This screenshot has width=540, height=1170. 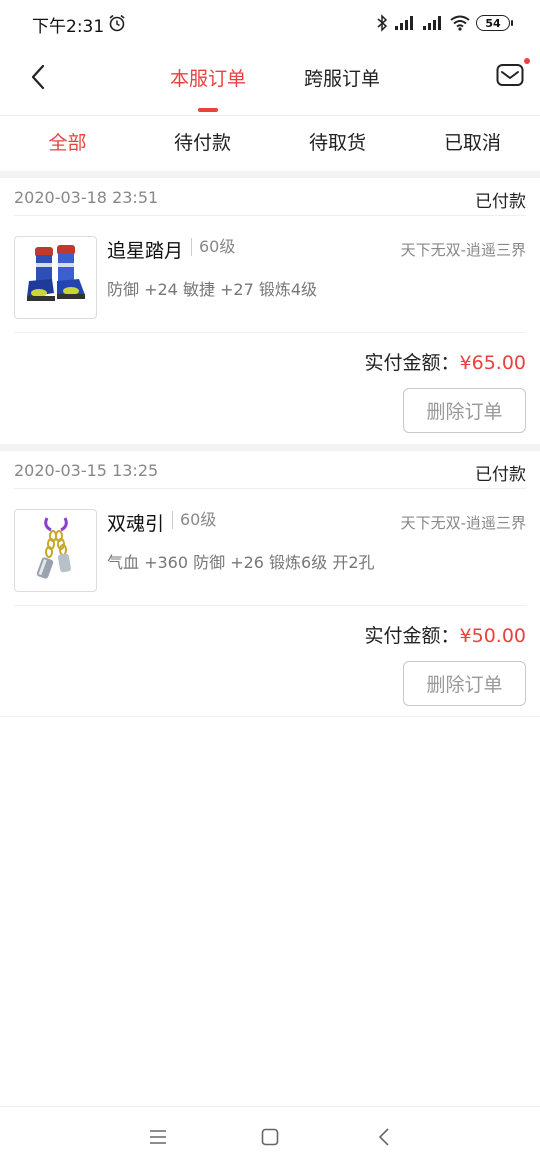 I want to click on pendant-icon, so click(x=56, y=551).